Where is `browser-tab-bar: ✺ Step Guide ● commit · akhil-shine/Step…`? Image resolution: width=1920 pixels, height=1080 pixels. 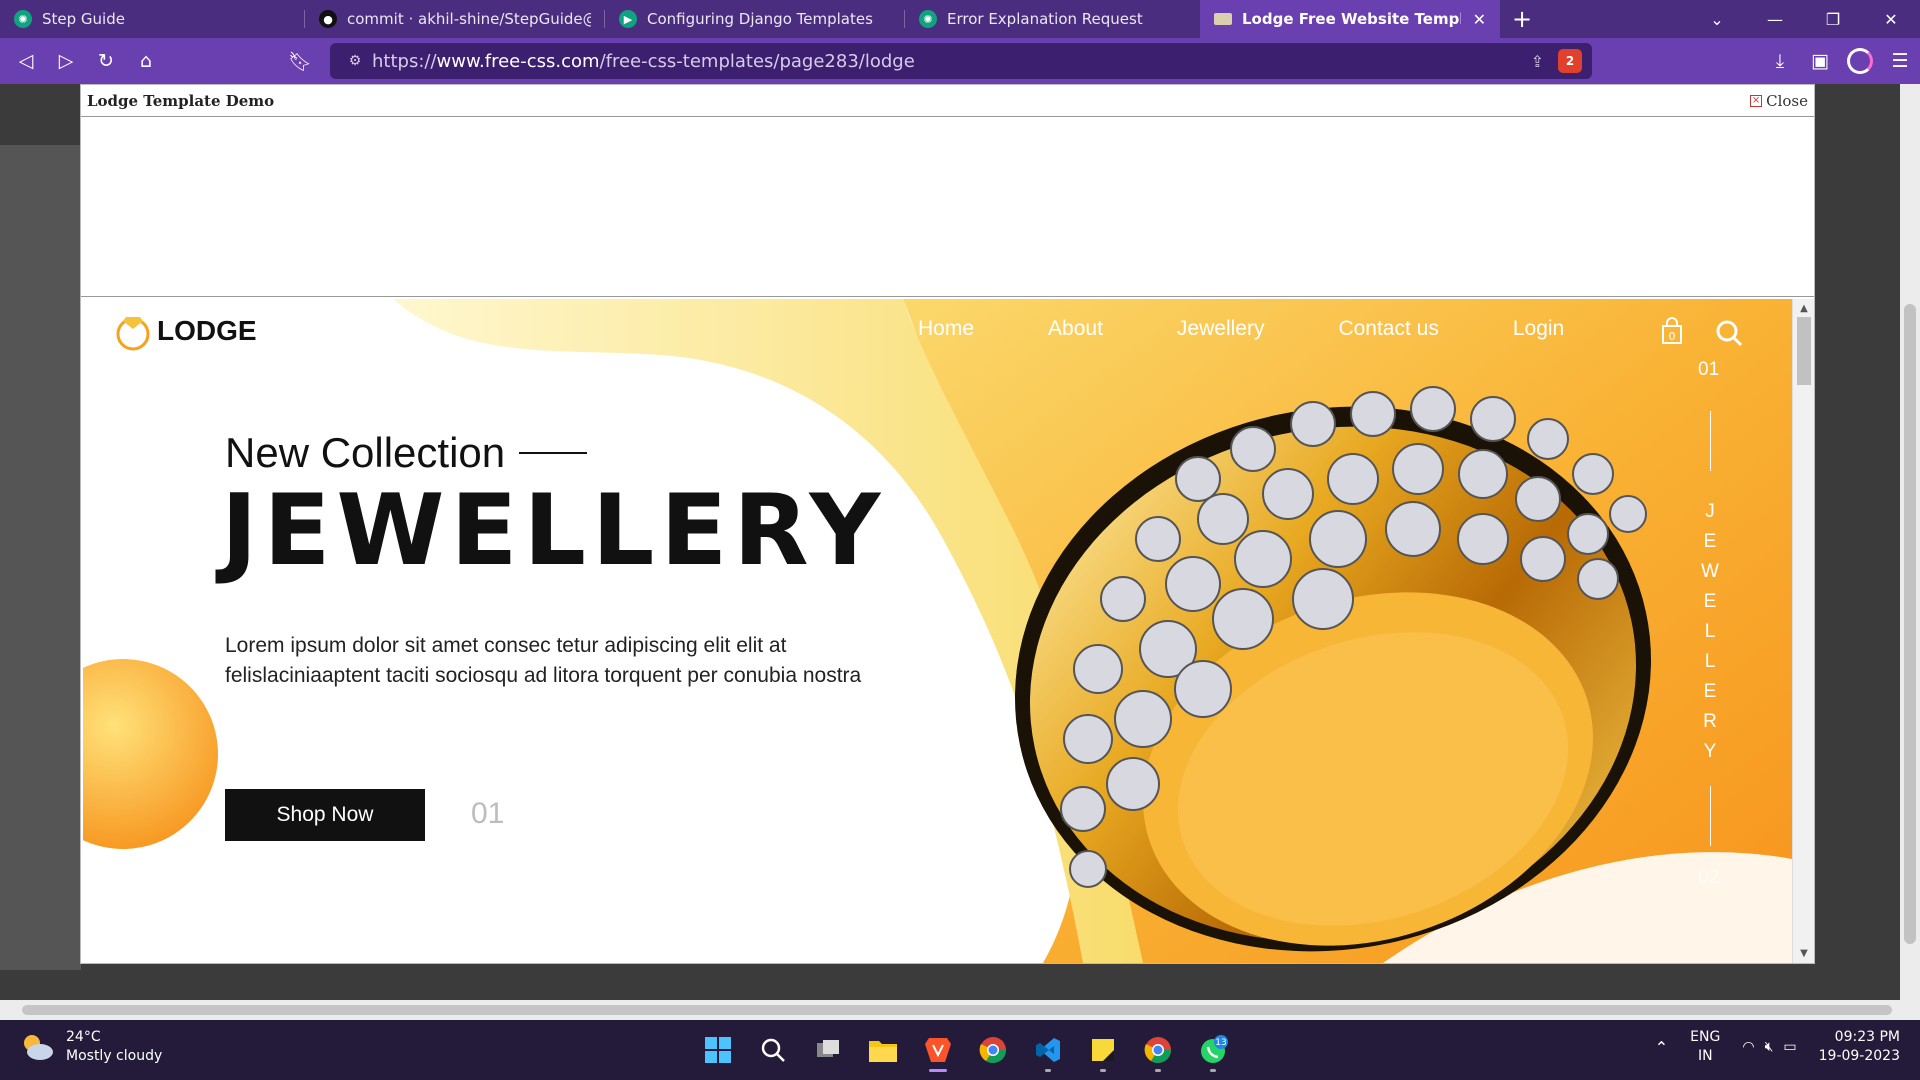 browser-tab-bar: ✺ Step Guide ● commit · akhil-shine/Step… is located at coordinates (960, 19).